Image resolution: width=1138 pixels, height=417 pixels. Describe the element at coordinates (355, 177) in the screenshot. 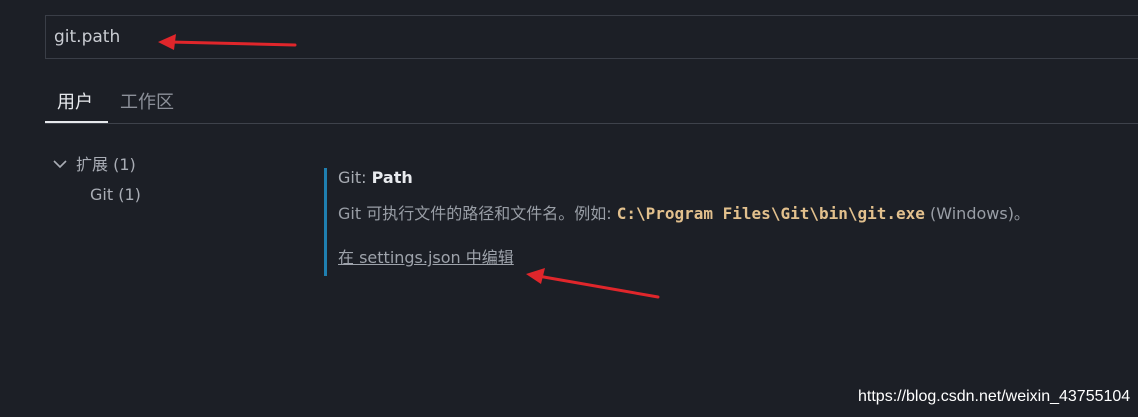

I see `setting-category: Git:` at that location.